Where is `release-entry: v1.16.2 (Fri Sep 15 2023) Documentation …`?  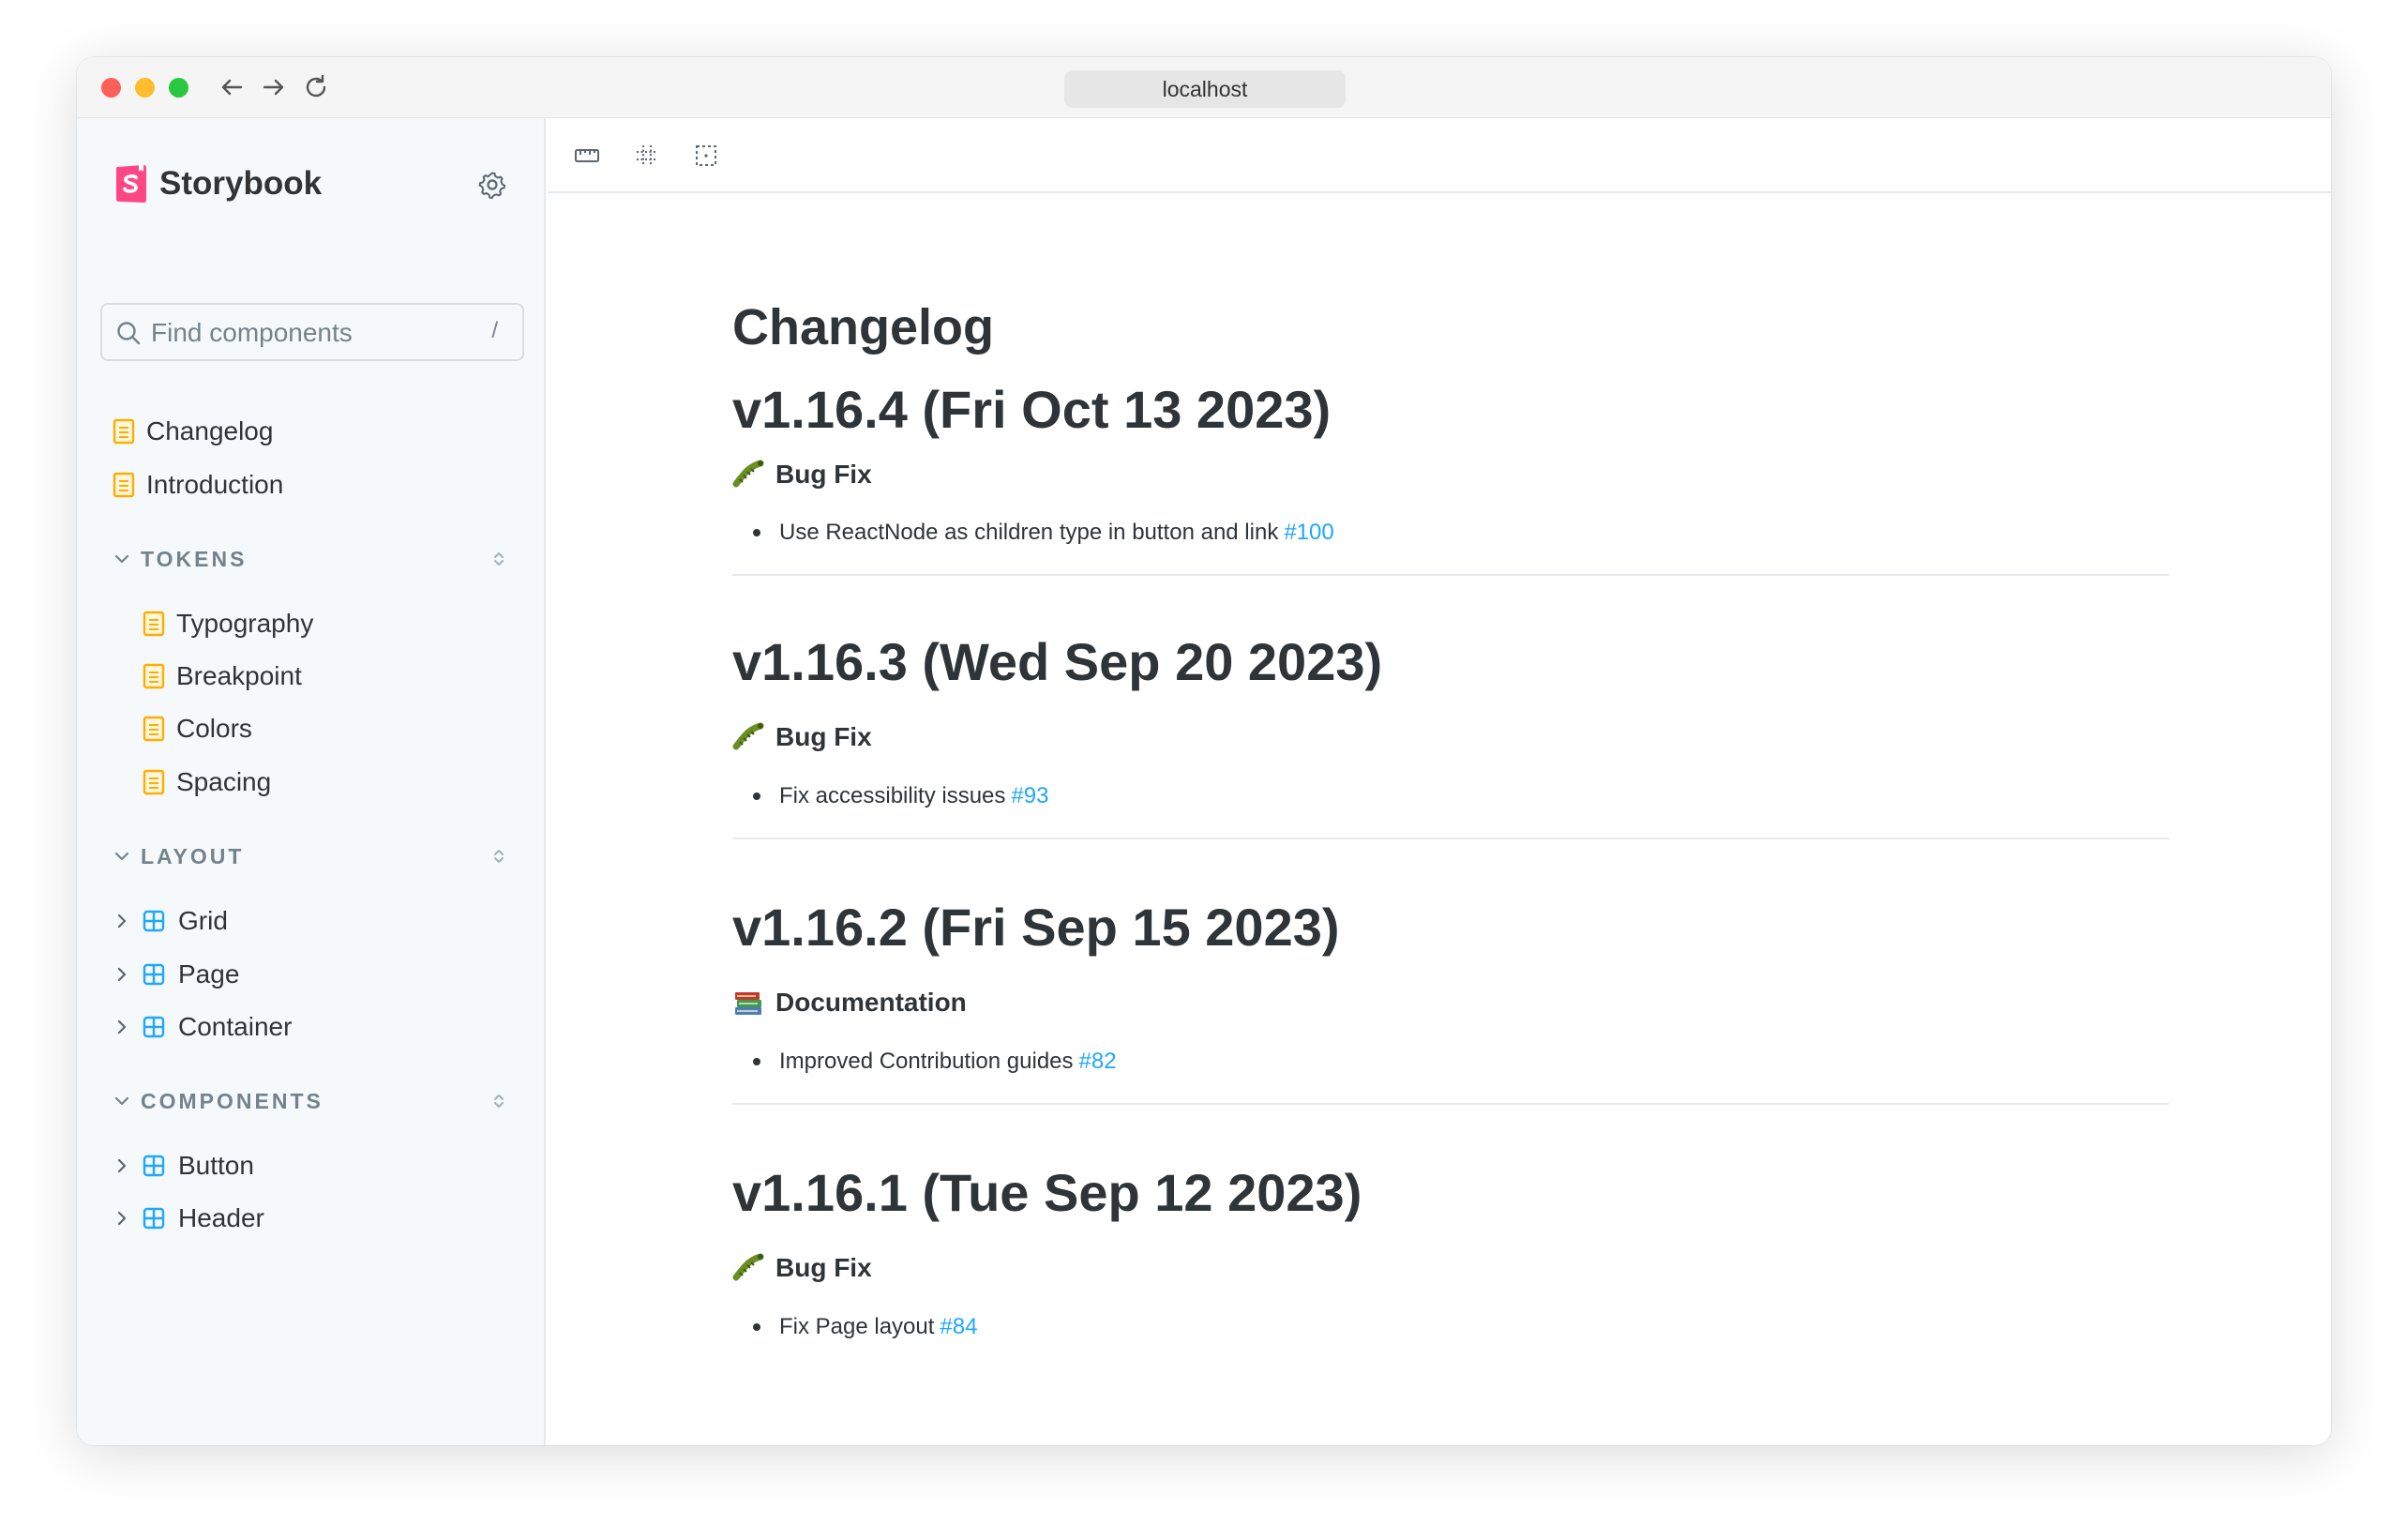 release-entry: v1.16.2 (Fri Sep 15 2023) Documentation … is located at coordinates (1450, 1001).